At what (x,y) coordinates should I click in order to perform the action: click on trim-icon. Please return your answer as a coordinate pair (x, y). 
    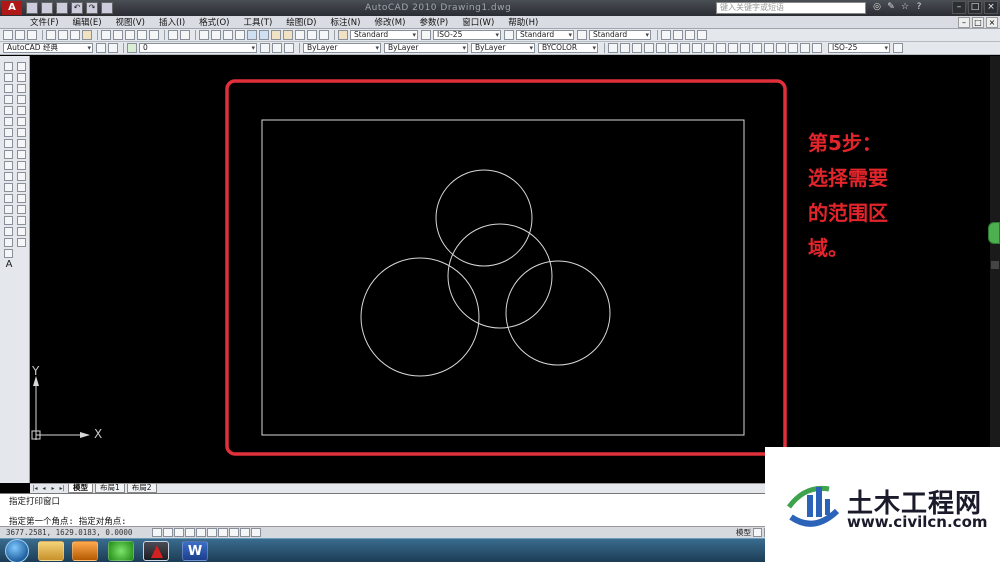
    Looking at the image, I should click on (21, 165).